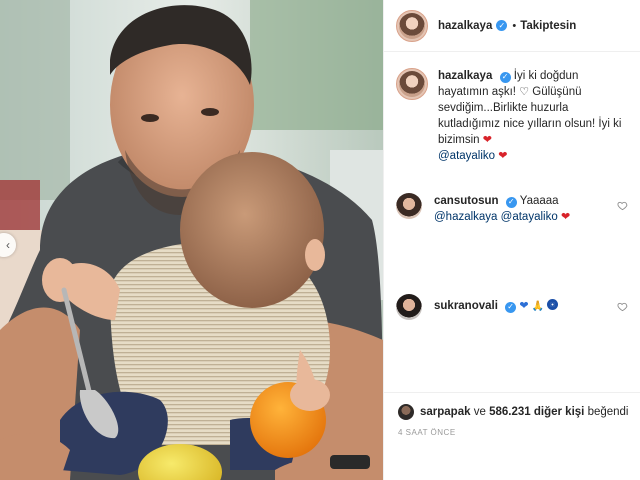 Image resolution: width=640 pixels, height=480 pixels. What do you see at coordinates (465, 26) in the screenshot?
I see `author-username: hazalkaya` at bounding box center [465, 26].